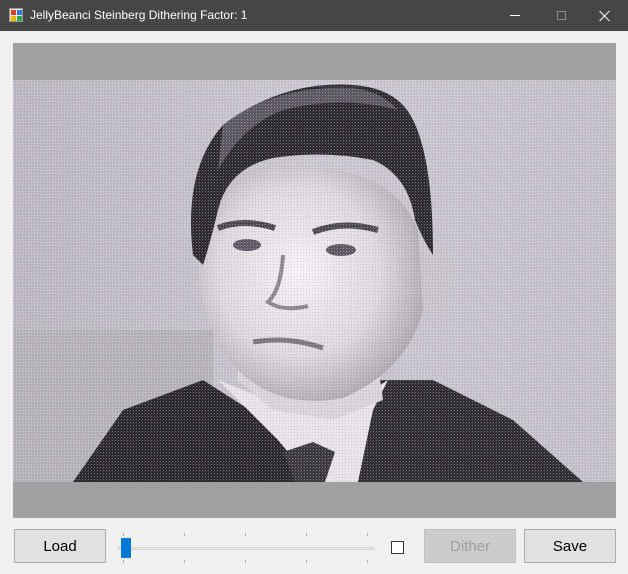 The image size is (628, 574). I want to click on dithering-factor-slider, so click(249, 548).